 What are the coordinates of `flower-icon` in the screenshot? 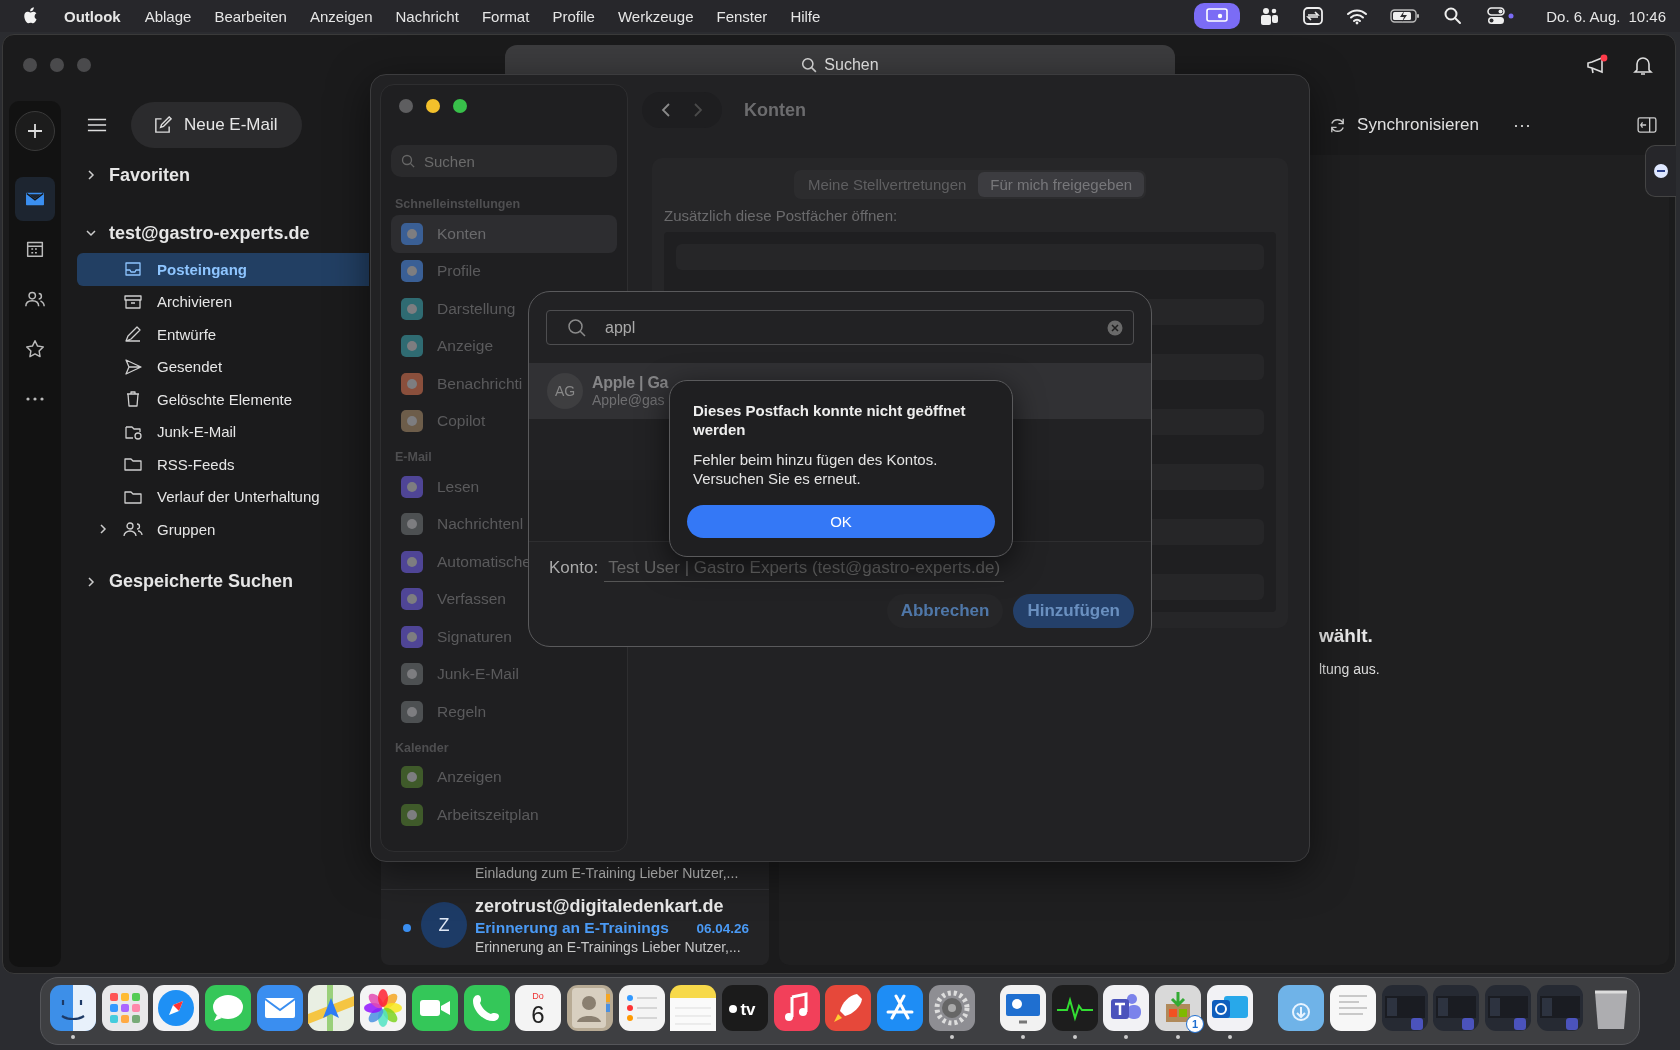 It's located at (383, 1007).